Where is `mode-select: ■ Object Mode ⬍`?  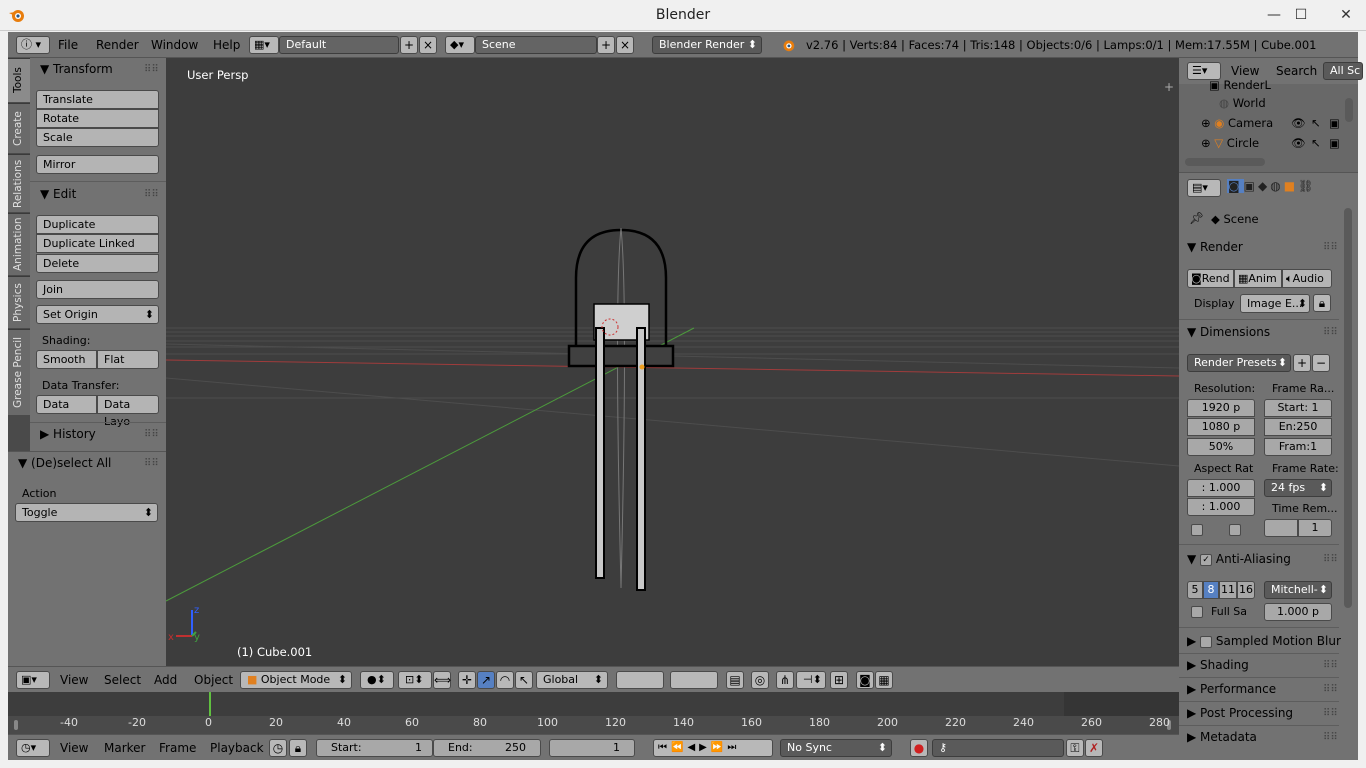 mode-select: ■ Object Mode ⬍ is located at coordinates (296, 680).